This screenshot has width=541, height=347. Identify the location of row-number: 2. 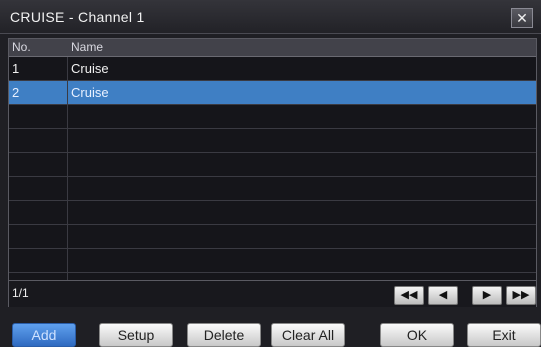
(16, 92).